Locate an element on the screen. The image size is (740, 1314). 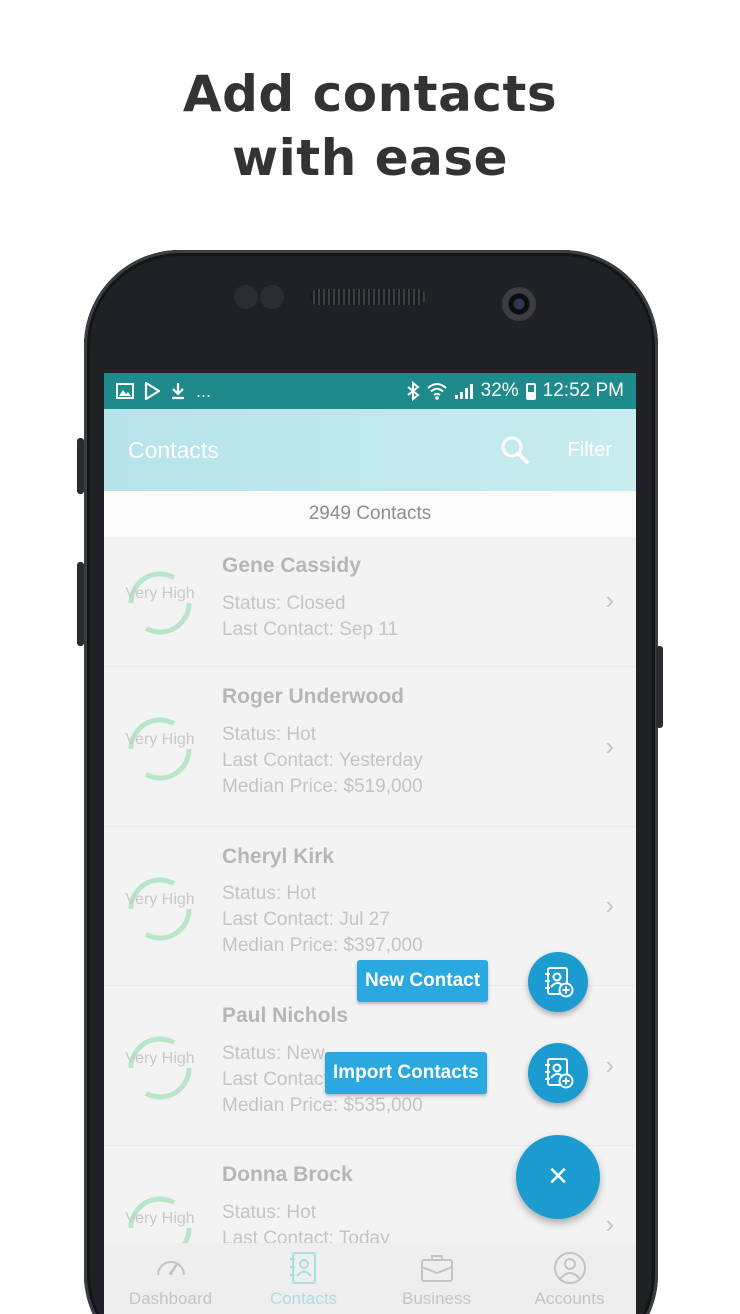
contact-status: Status: New is located at coordinates (273, 1053).